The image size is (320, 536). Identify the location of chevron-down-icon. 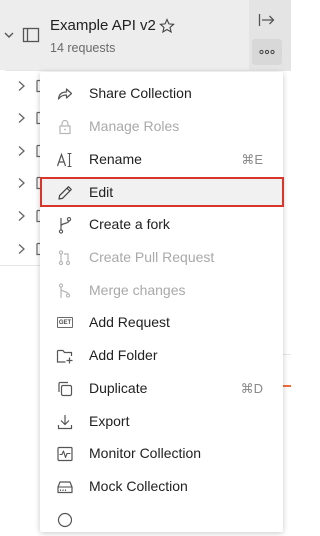
(9, 35).